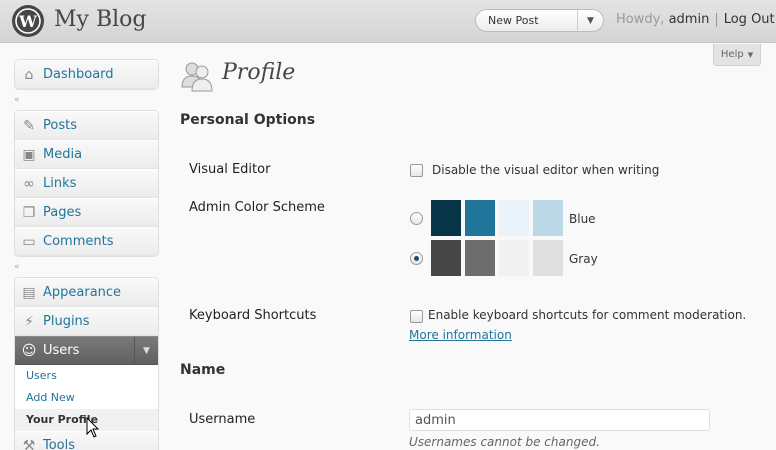  Describe the element at coordinates (640, 19) in the screenshot. I see `greeting-text: Howdy,` at that location.